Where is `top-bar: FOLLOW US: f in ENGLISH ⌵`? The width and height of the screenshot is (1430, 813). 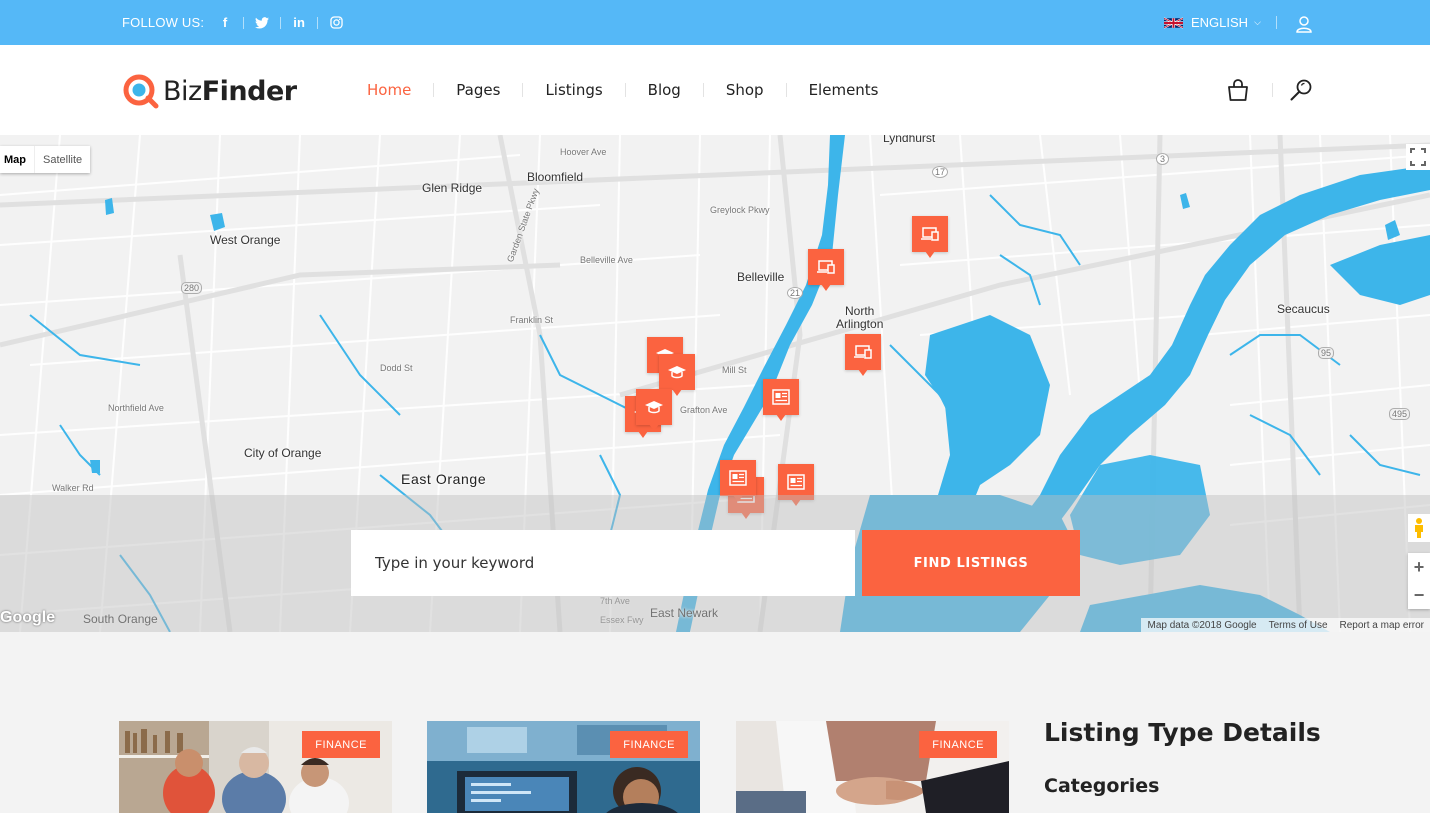 top-bar: FOLLOW US: f in ENGLISH ⌵ is located at coordinates (715, 22).